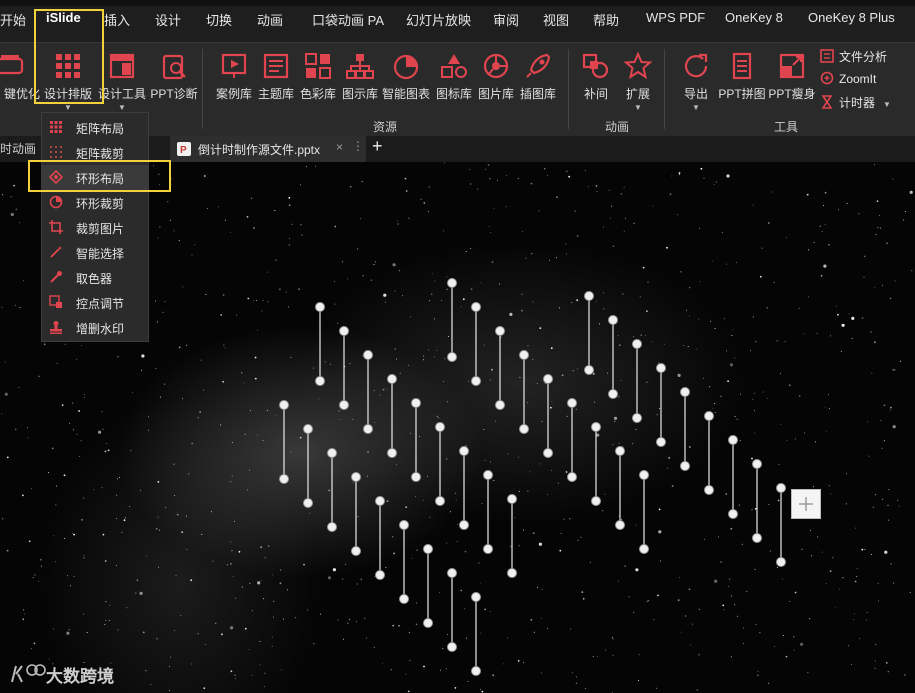 The height and width of the screenshot is (693, 915). Describe the element at coordinates (848, 81) in the screenshot. I see `zoomit-button: ZoomIt` at that location.